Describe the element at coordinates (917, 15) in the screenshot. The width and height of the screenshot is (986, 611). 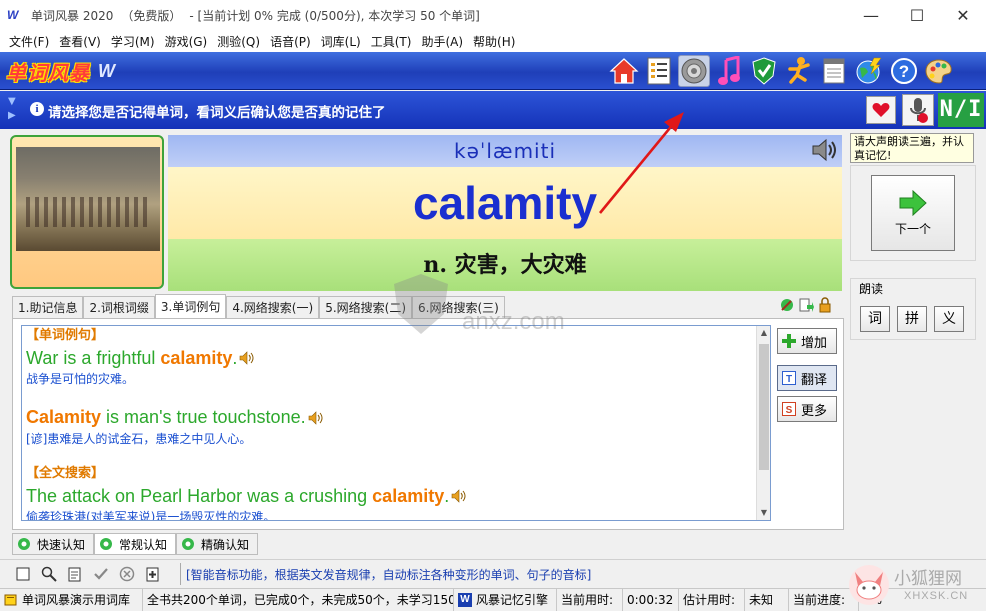
I see `maximize-button: ☐` at that location.